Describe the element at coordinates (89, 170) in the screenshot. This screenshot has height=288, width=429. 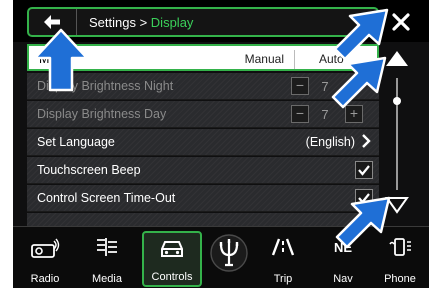
I see `list-item-label: Touchscreen Beep` at that location.